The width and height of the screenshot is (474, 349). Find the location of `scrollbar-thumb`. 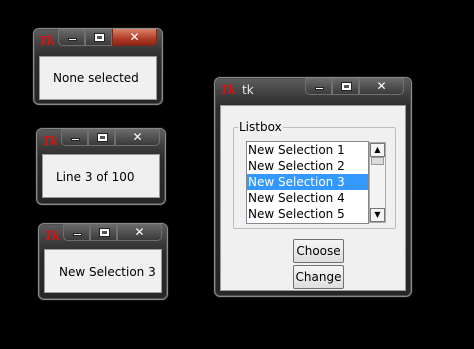

scrollbar-thumb is located at coordinates (377, 161).